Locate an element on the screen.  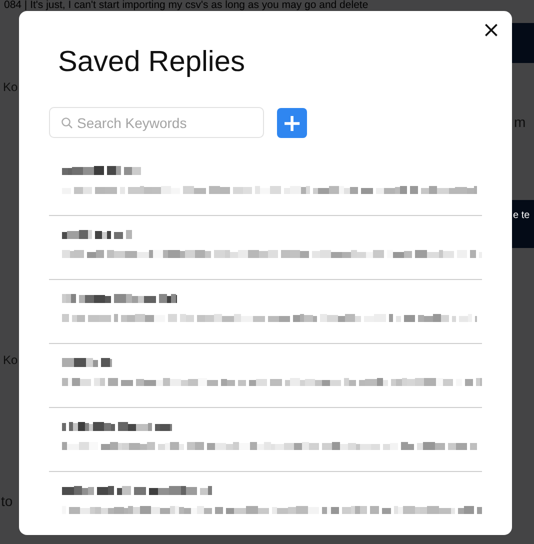
dialog-title: Saved Replies is located at coordinates (152, 62).